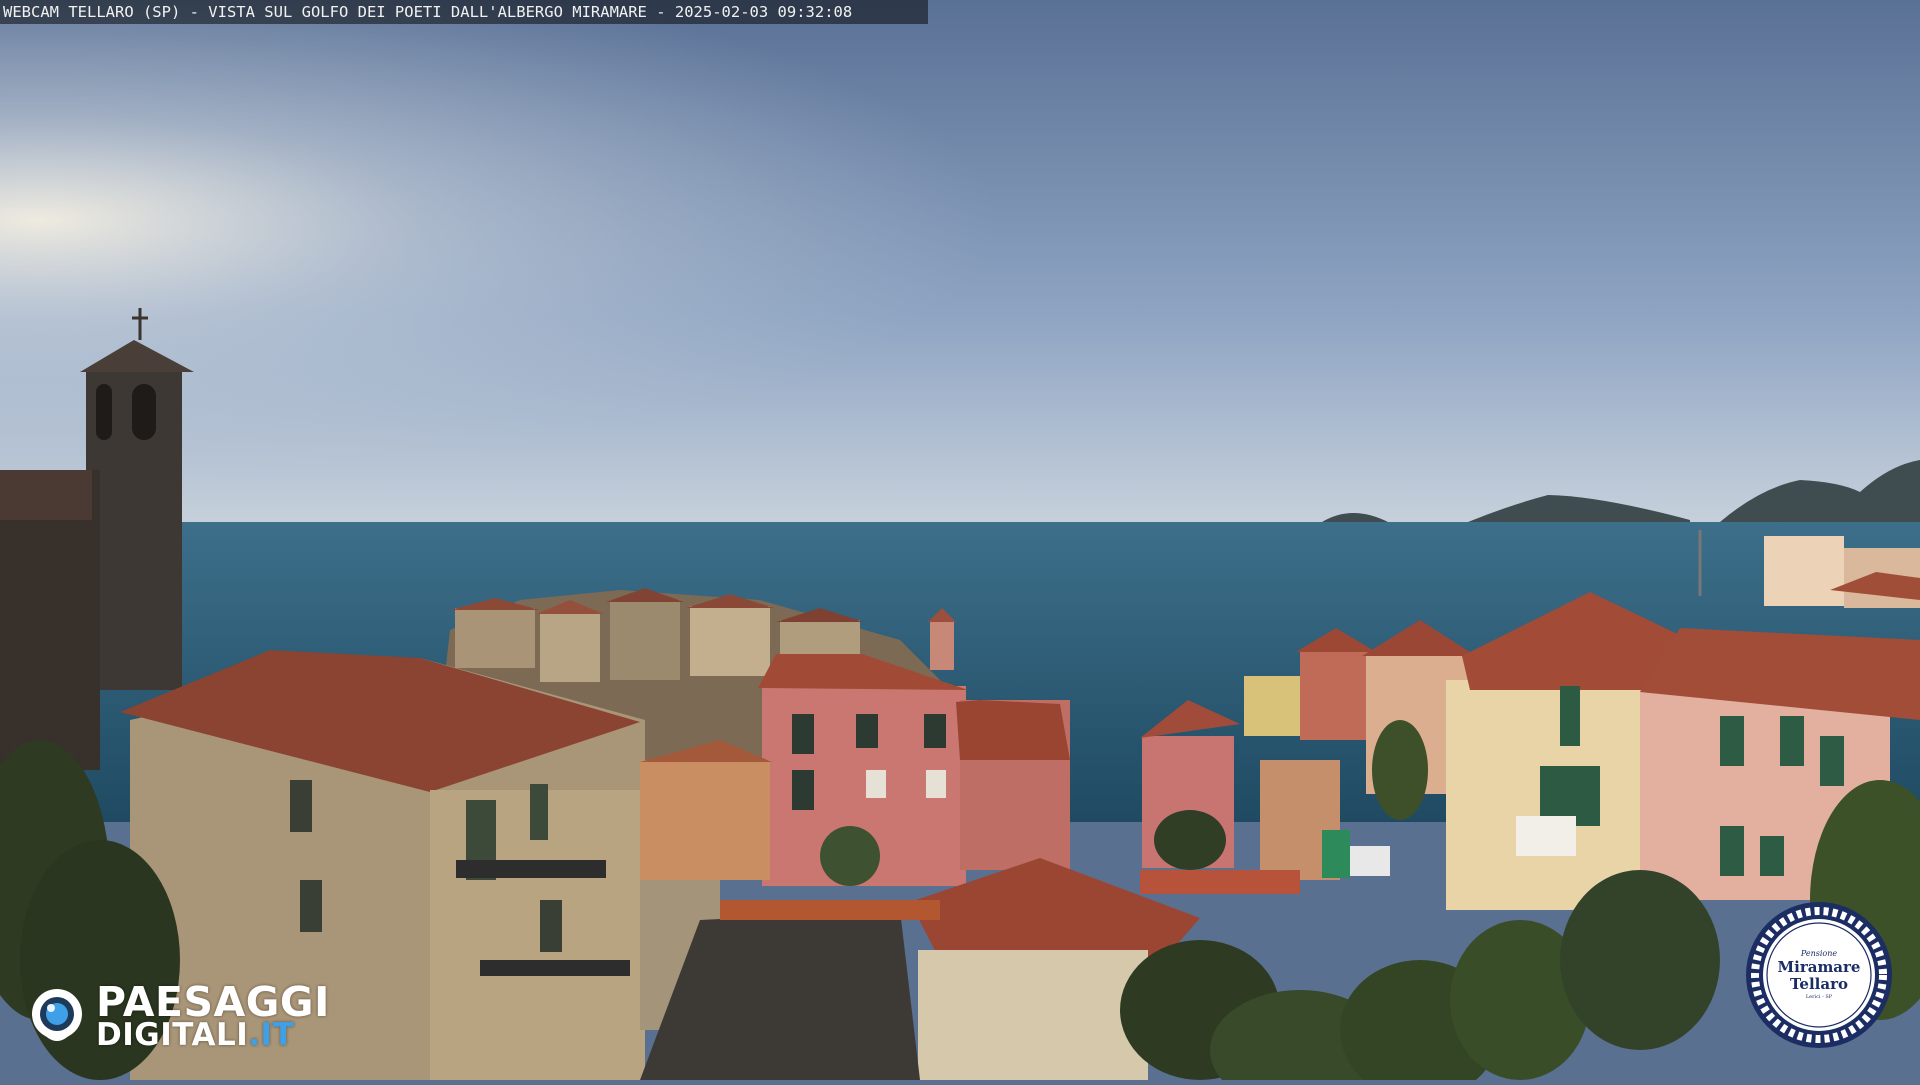 This screenshot has width=1920, height=1085. What do you see at coordinates (183, 1016) in the screenshot?
I see `paesaggi-digitali-logo: PAESAGGI DIGITALI.IT` at bounding box center [183, 1016].